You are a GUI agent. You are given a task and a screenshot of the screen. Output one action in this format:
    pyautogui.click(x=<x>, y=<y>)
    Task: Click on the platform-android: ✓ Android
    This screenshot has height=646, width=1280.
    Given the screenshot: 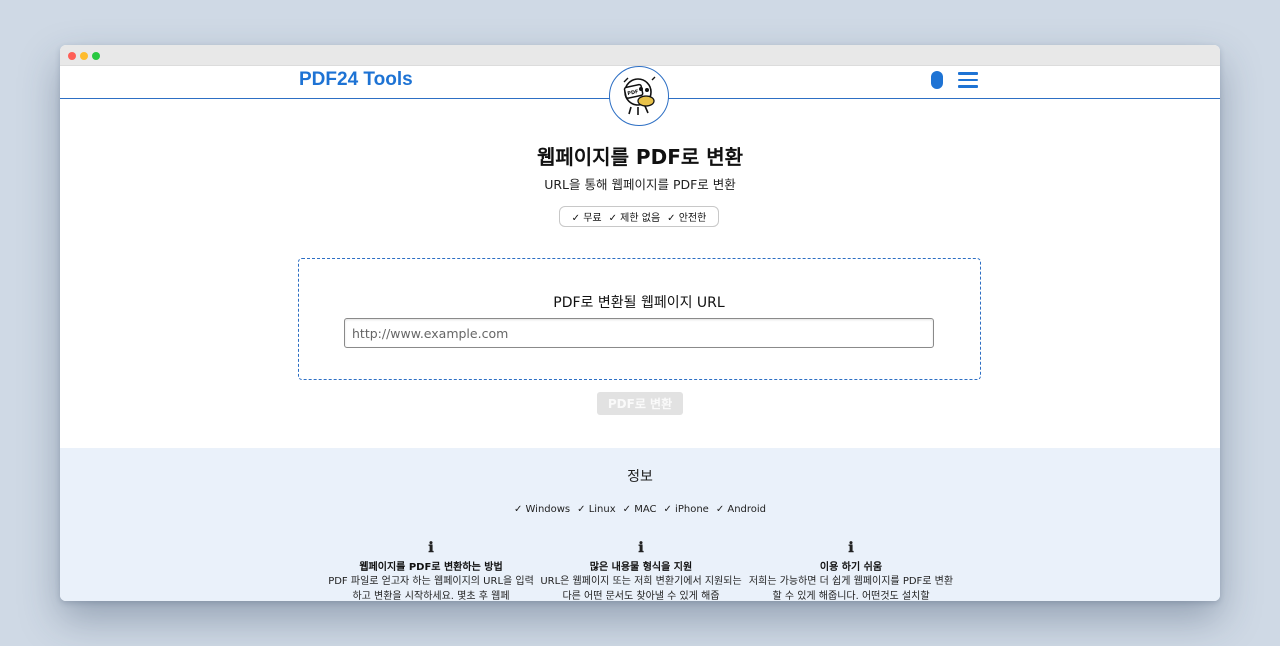 What is the action you would take?
    pyautogui.click(x=741, y=509)
    